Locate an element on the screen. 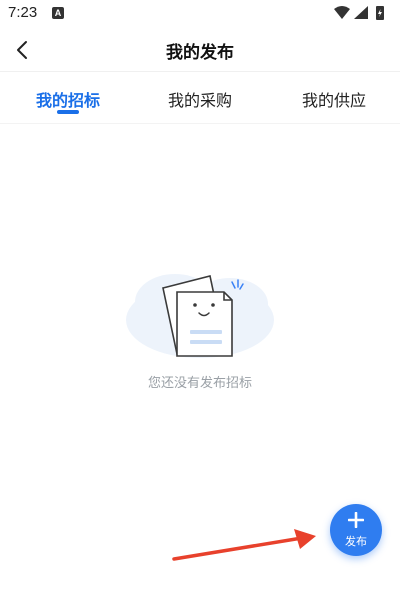 The width and height of the screenshot is (400, 609). tab-my-purchases: 我的采购 is located at coordinates (200, 99).